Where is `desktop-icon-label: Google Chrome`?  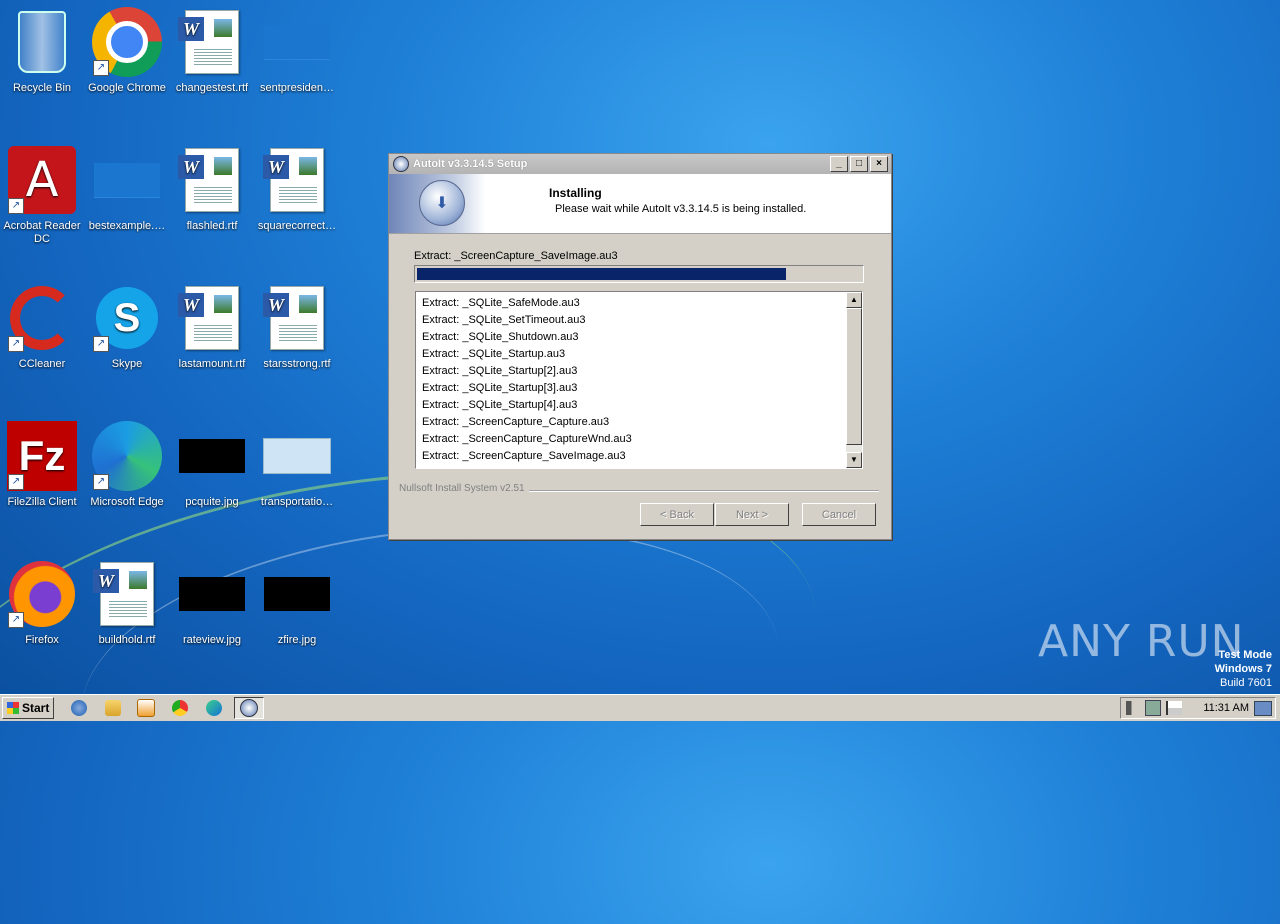
desktop-icon-label: Google Chrome is located at coordinates (127, 88).